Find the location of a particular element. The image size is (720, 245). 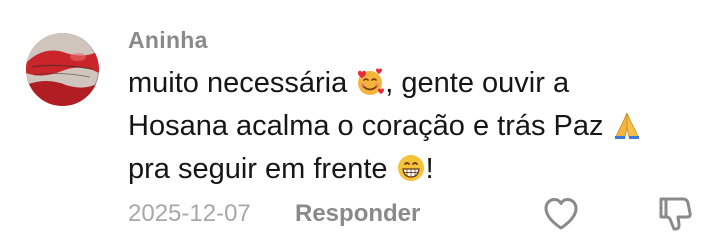

avatar is located at coordinates (62, 69).